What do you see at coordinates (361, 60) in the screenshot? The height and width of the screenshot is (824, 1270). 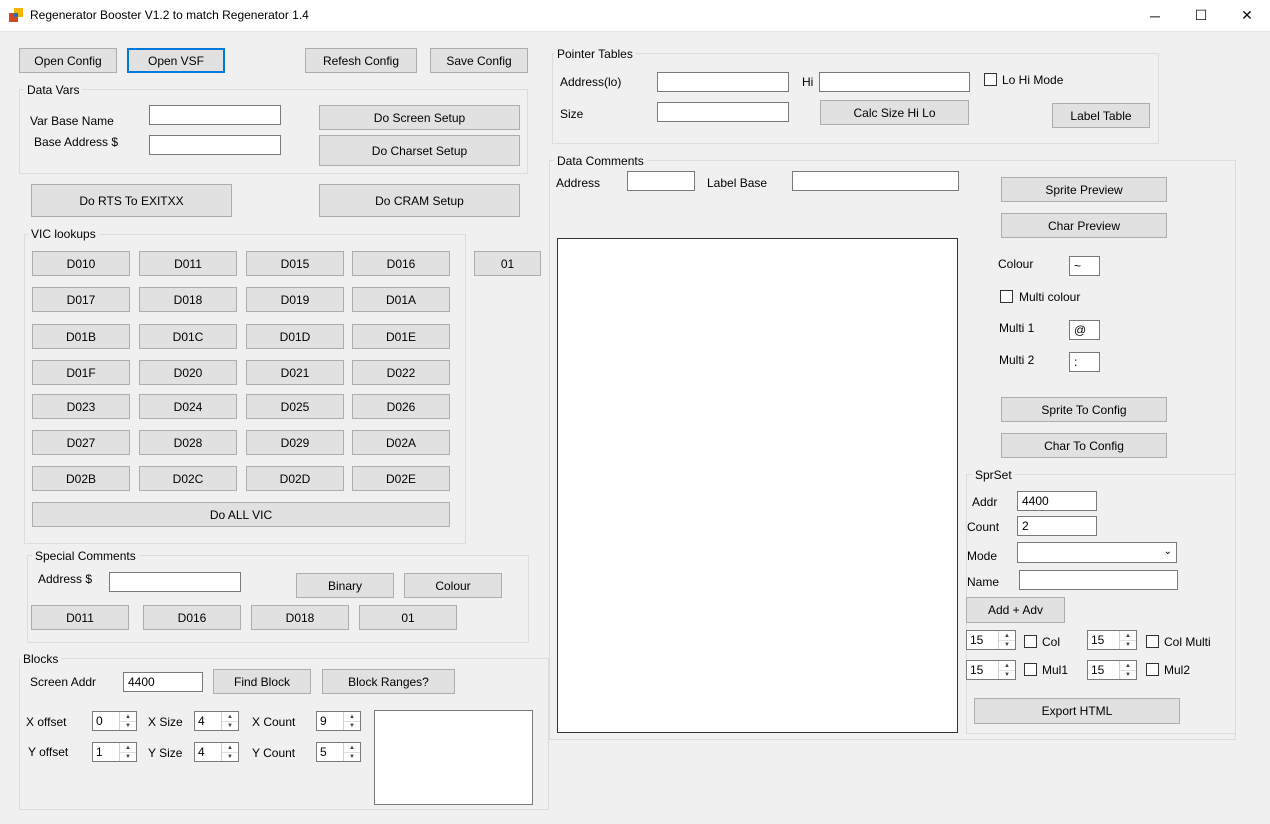 I see `refresh-config-button: Refesh Config` at bounding box center [361, 60].